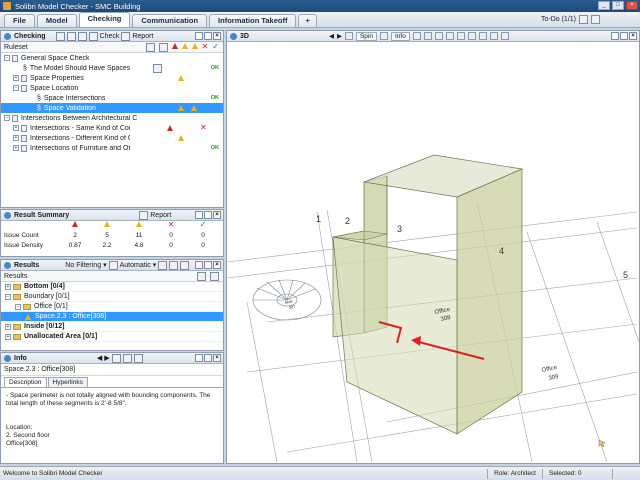 The image size is (640, 480). Describe the element at coordinates (307, 20) in the screenshot. I see `tab-add: +` at that location.